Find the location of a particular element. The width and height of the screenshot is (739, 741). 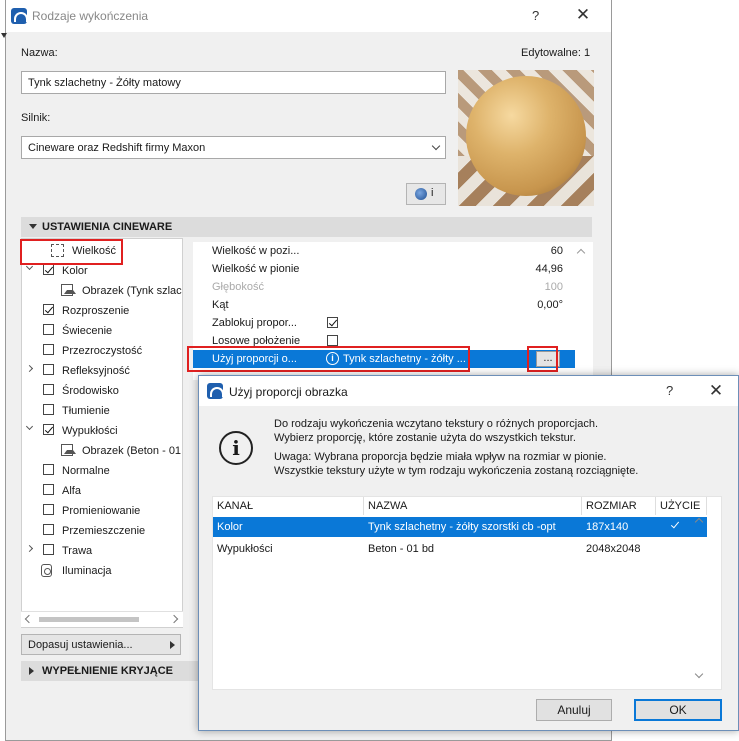

cell-name: Tynk szlachetny - żółty szorstki cb -opt is located at coordinates (462, 527).